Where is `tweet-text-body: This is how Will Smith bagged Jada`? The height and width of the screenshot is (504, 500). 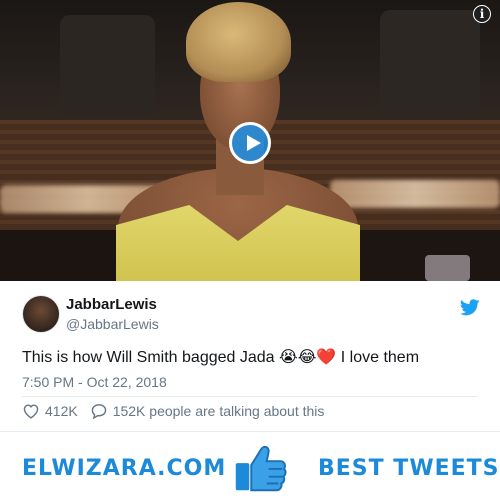 tweet-text-body: This is how Will Smith bagged Jada is located at coordinates (148, 357).